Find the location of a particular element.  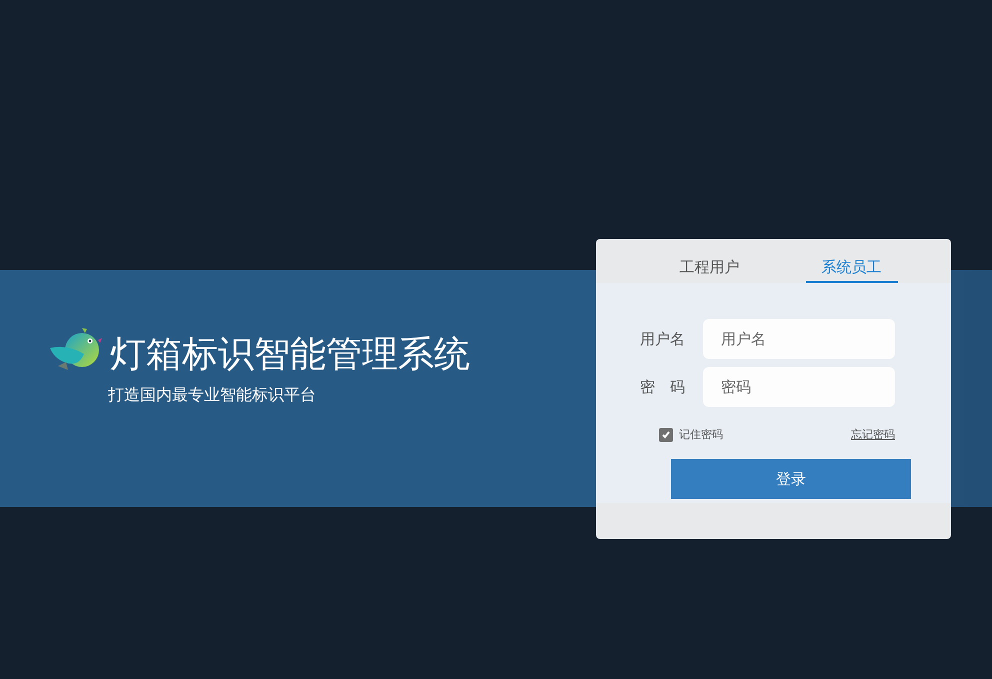

check-icon is located at coordinates (666, 435).